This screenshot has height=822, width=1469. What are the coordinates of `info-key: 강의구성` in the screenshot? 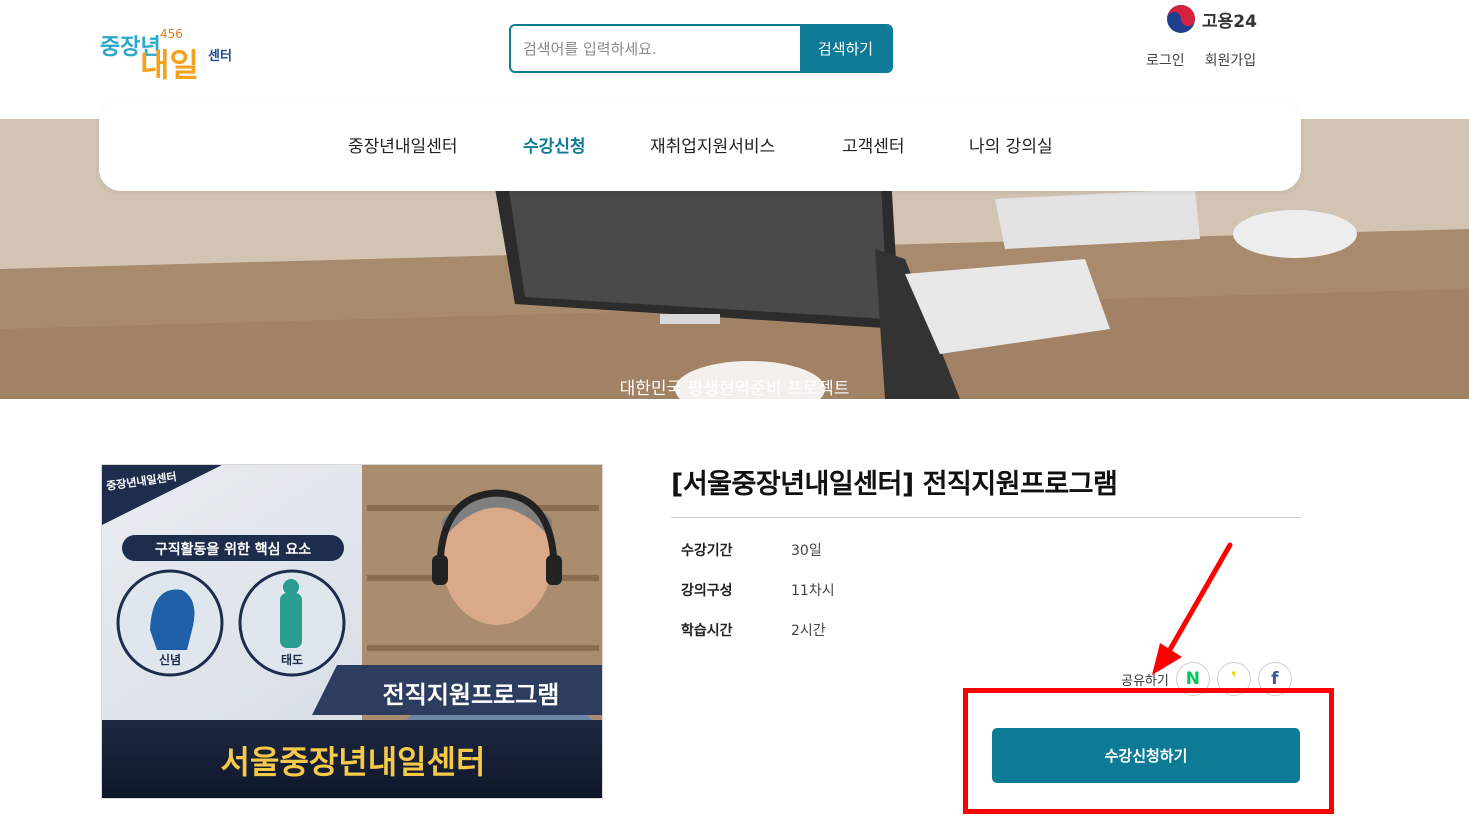 It's located at (707, 591).